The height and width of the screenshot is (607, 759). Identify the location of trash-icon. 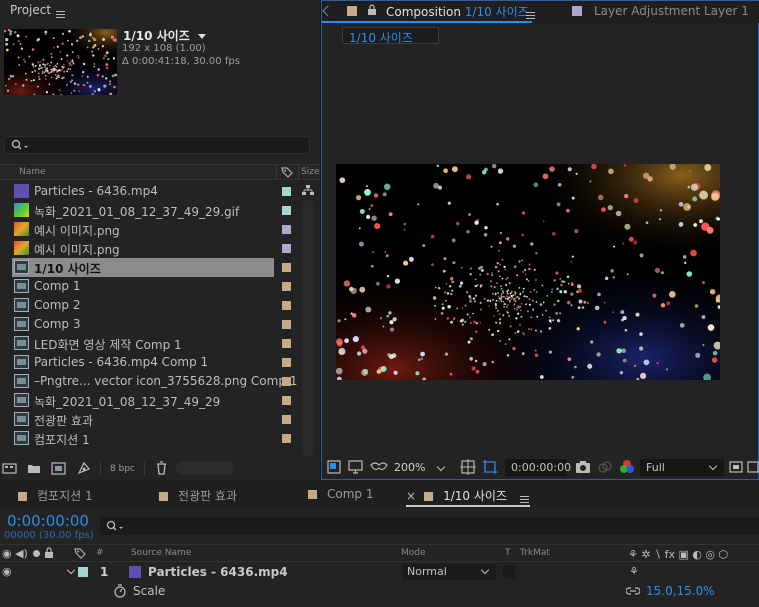
(161, 468).